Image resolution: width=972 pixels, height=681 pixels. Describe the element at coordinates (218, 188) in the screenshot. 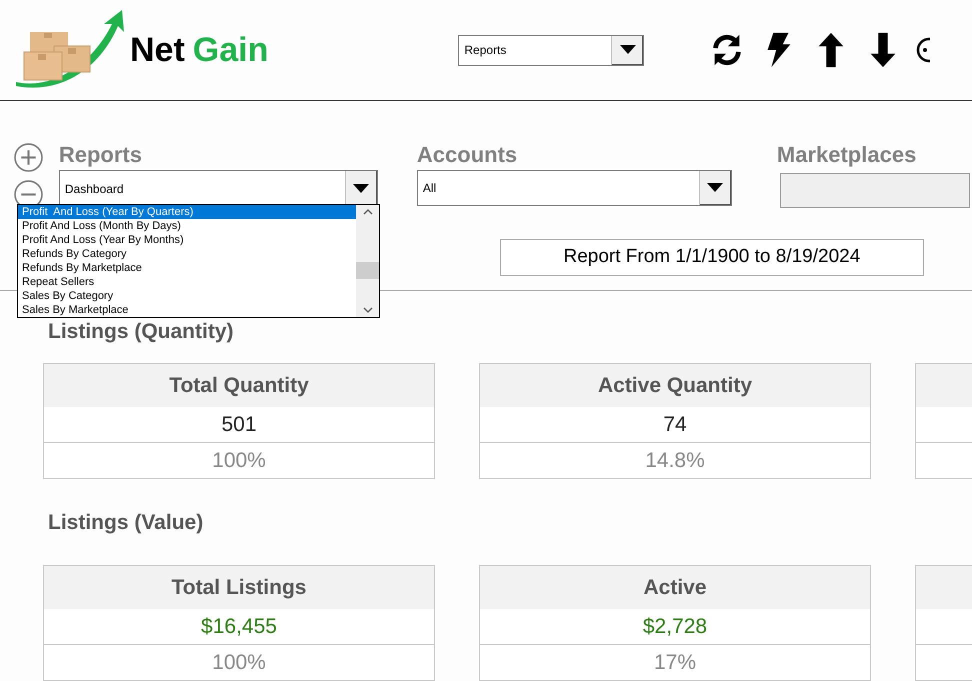

I see `report-type-select: Dashboard` at that location.